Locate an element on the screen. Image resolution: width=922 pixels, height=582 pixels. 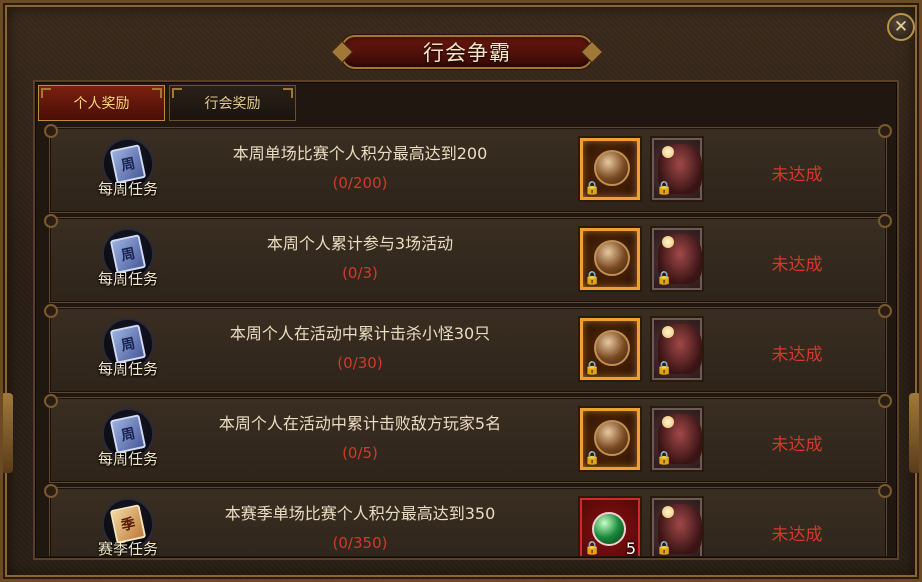
task-info: 本周个人累计参与3场活动 (0/3) is located at coordinates (360, 257).